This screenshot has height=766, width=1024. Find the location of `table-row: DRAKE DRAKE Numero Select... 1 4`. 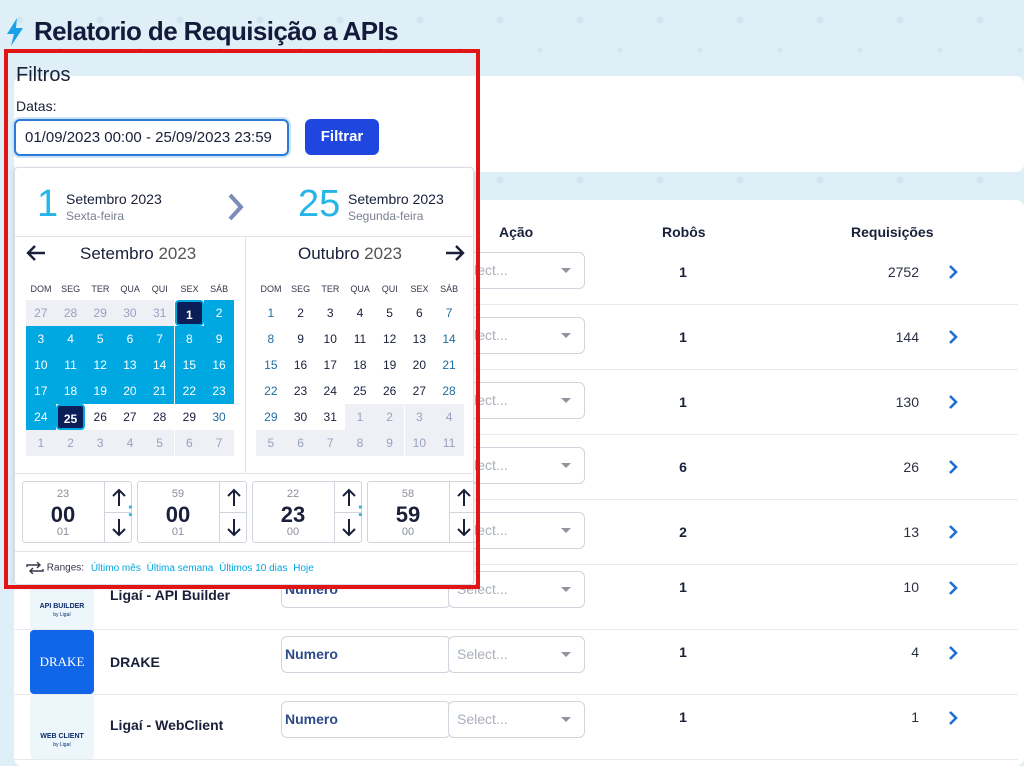

table-row: DRAKE DRAKE Numero Select... 1 4 is located at coordinates (516, 662).